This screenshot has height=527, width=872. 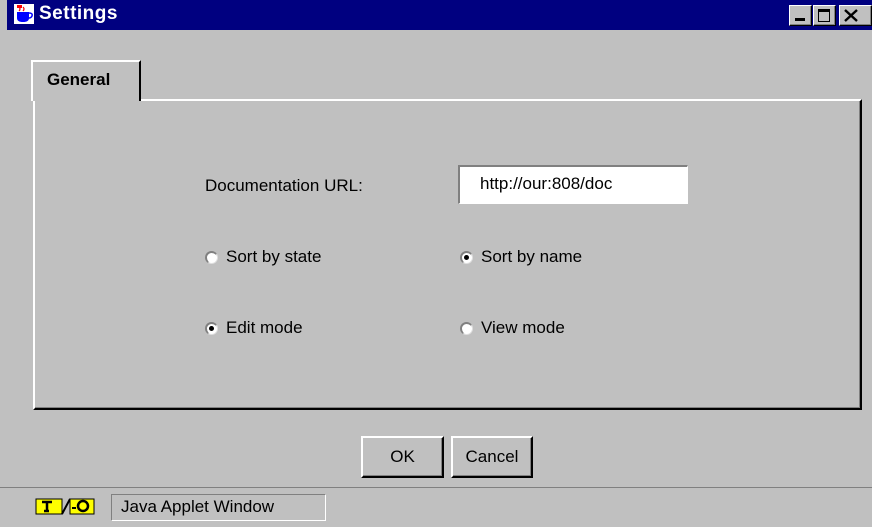 I want to click on title-bar: Settings, so click(x=439, y=15).